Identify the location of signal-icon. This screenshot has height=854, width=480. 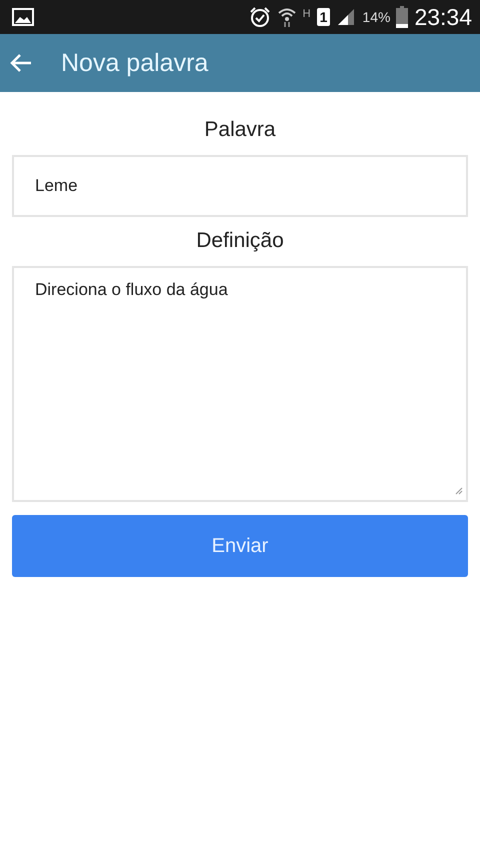
(346, 17).